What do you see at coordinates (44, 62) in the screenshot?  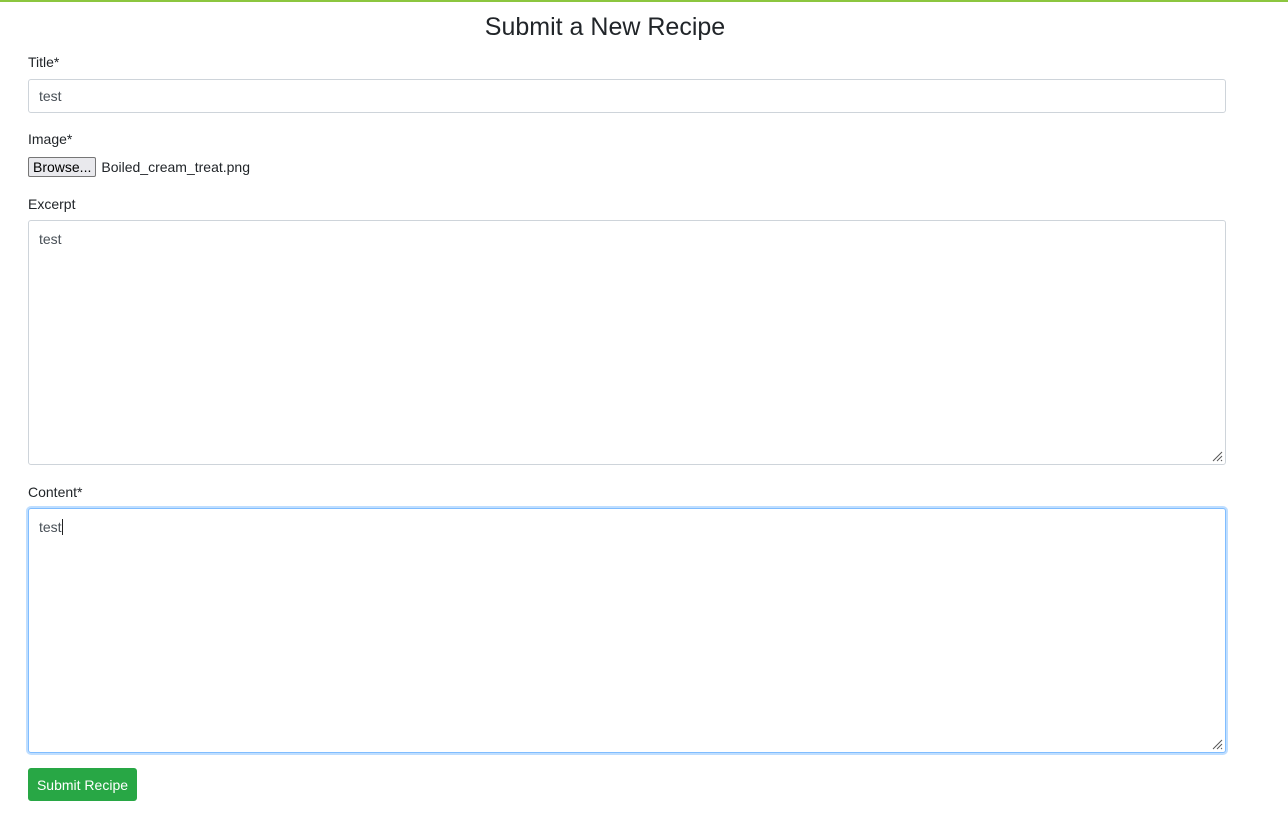 I see `title-label: Title*` at bounding box center [44, 62].